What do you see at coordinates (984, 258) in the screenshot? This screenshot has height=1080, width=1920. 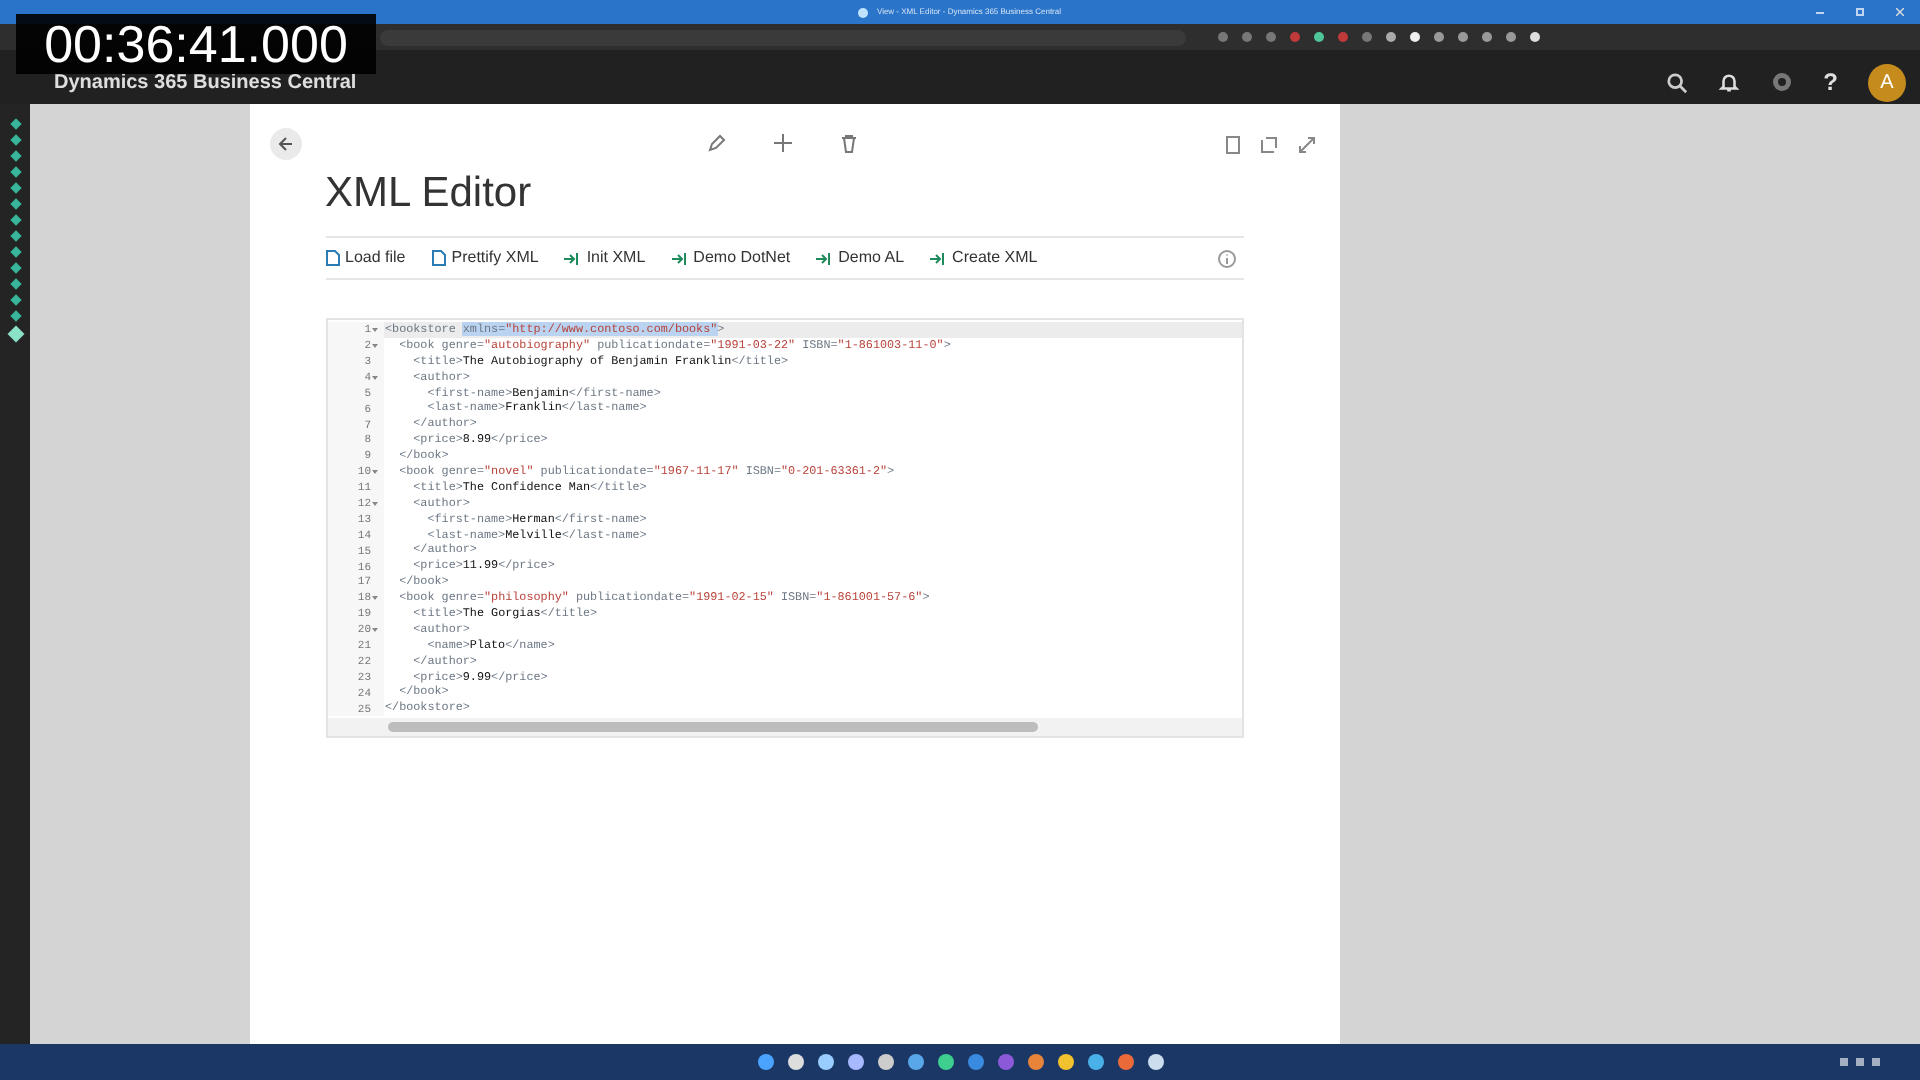 I see `action-button: Create XML` at bounding box center [984, 258].